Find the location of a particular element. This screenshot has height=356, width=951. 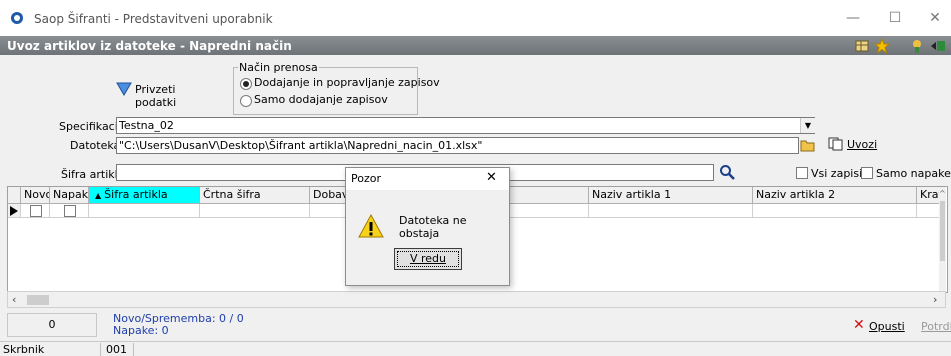

default-data-label: Privzeti podatki is located at coordinates (156, 96).